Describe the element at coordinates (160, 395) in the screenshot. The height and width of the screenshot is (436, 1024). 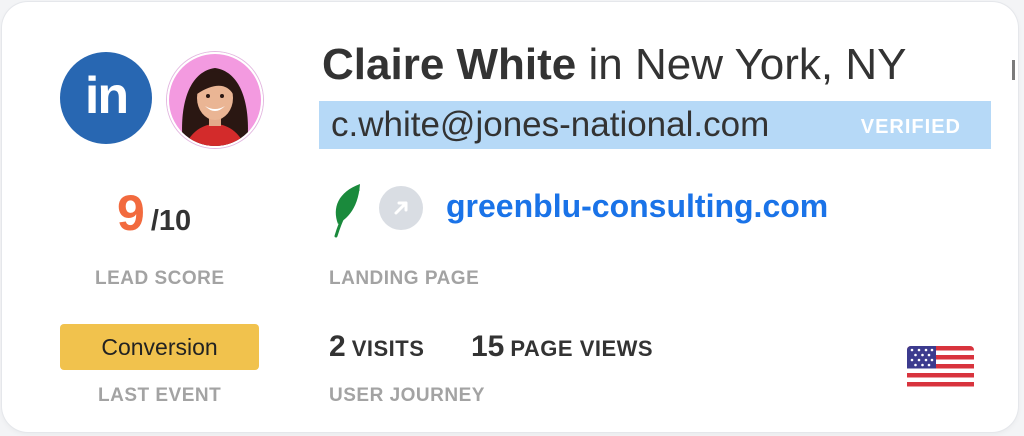
I see `last-event-label: LAST EVENT` at that location.